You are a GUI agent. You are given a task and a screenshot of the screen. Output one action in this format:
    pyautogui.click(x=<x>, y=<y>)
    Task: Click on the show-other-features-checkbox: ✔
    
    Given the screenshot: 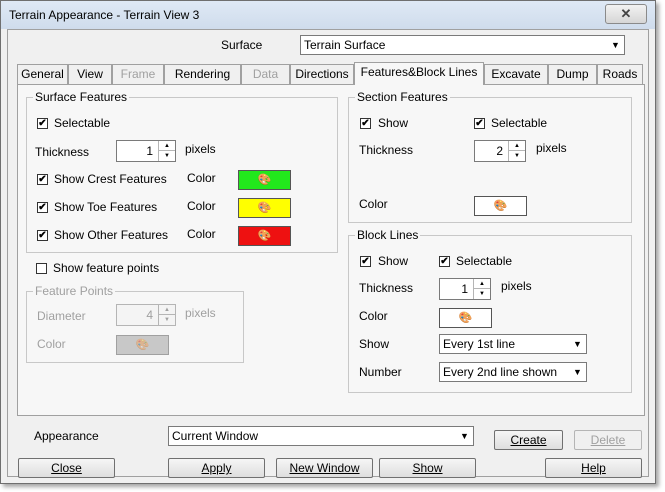 What is the action you would take?
    pyautogui.click(x=42, y=235)
    